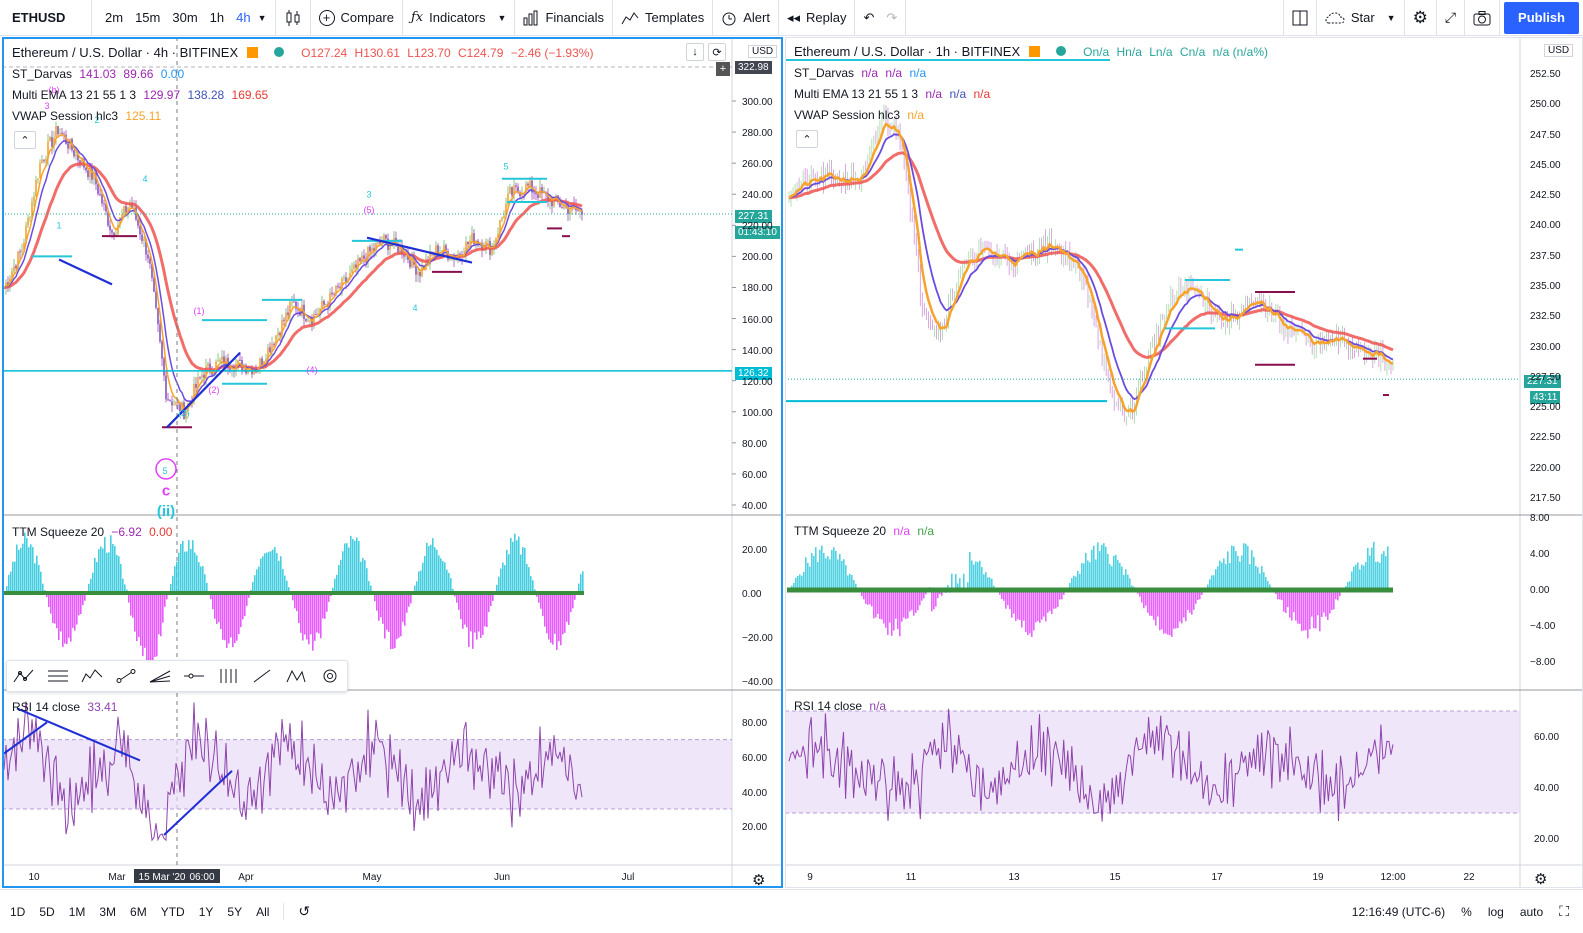 This screenshot has width=1583, height=933. I want to click on line-tool-icon, so click(262, 676).